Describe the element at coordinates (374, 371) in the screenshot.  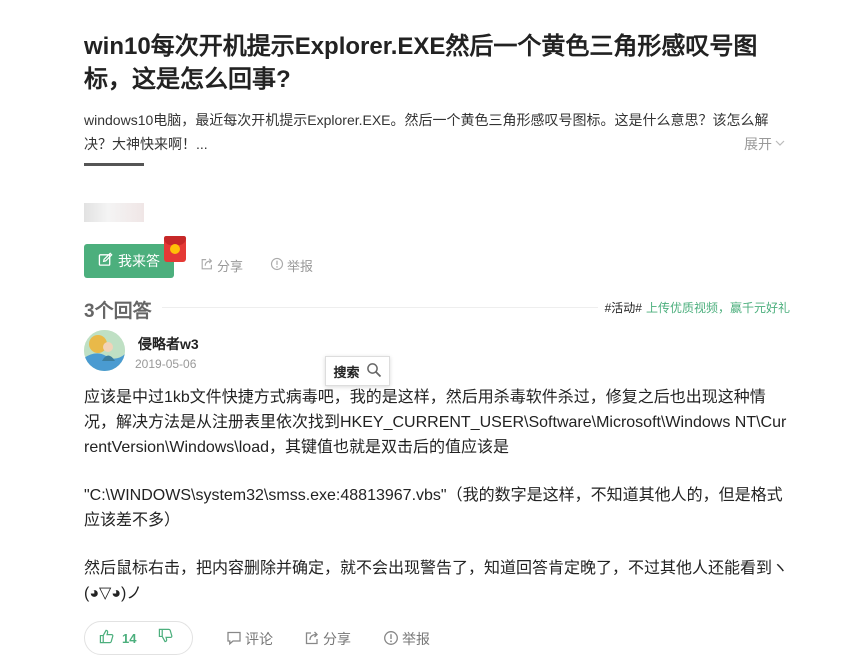
I see `search-icon` at that location.